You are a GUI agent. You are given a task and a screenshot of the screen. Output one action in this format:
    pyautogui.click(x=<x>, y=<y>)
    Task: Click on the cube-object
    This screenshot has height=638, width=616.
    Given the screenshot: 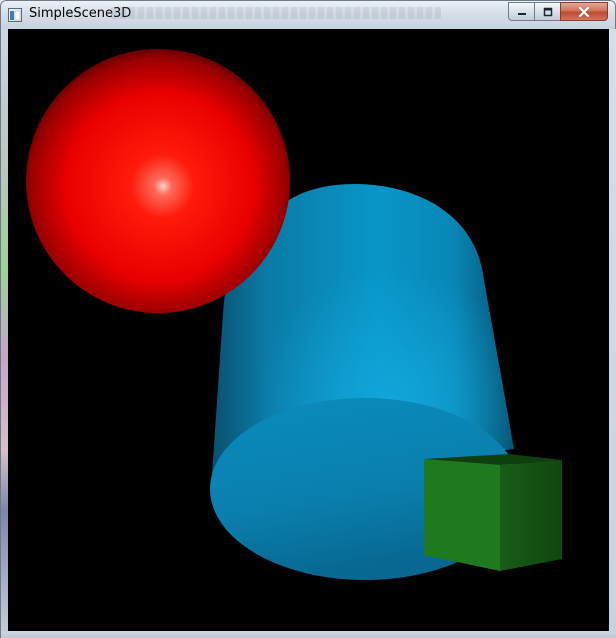 What is the action you would take?
    pyautogui.click(x=493, y=512)
    